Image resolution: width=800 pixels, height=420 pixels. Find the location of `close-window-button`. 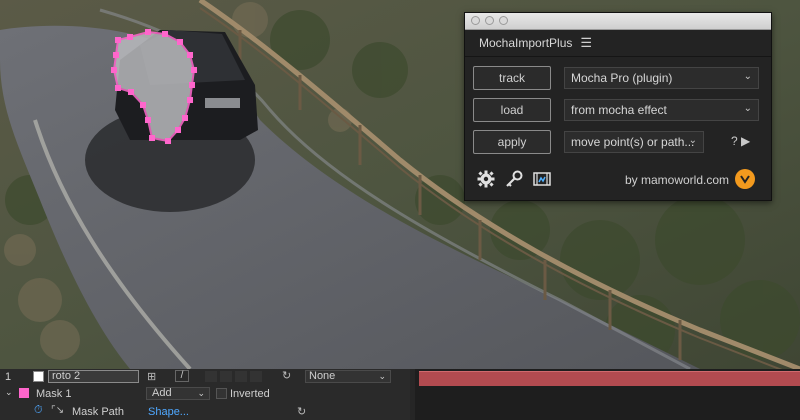

close-window-button is located at coordinates (475, 20).